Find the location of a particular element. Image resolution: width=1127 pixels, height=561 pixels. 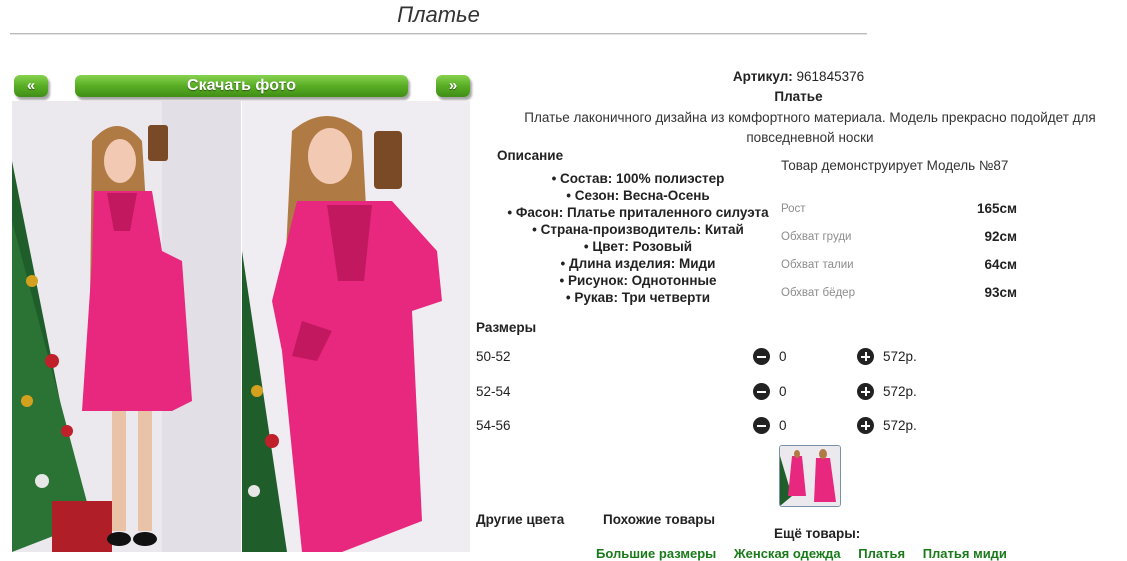

category-link-big-sizes: Большие размеры is located at coordinates (656, 553).